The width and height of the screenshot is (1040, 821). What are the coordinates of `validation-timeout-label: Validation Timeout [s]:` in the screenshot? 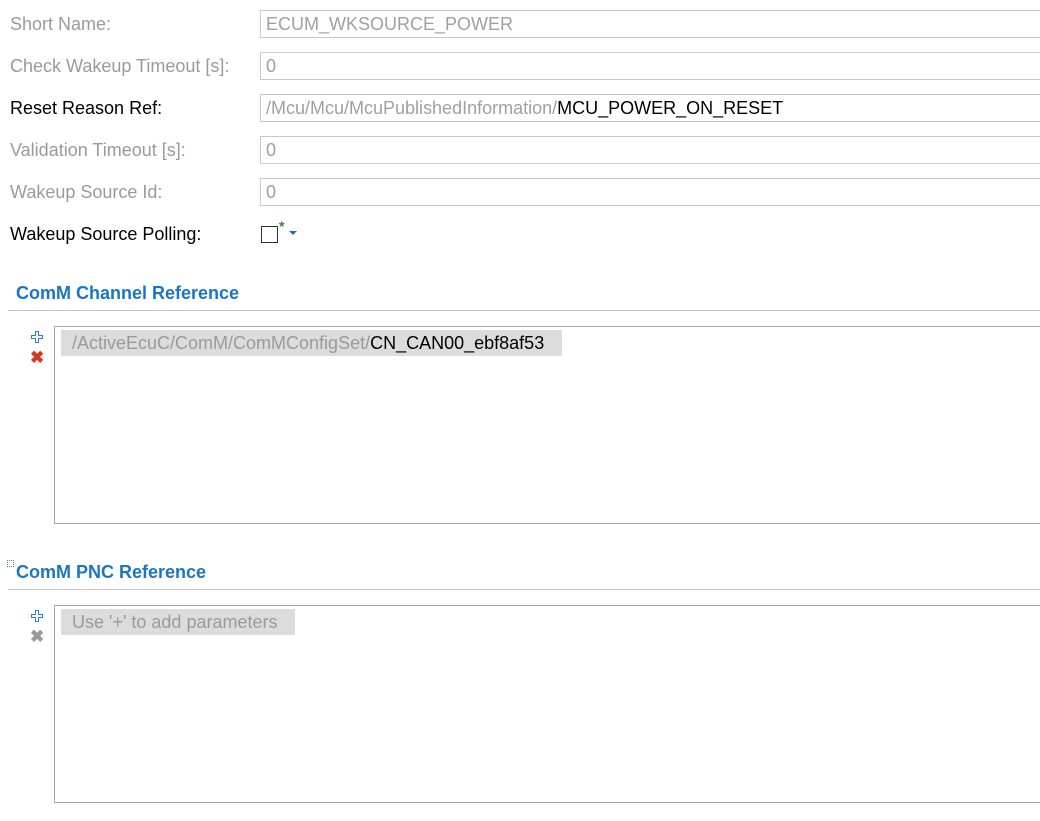 It's located at (98, 150).